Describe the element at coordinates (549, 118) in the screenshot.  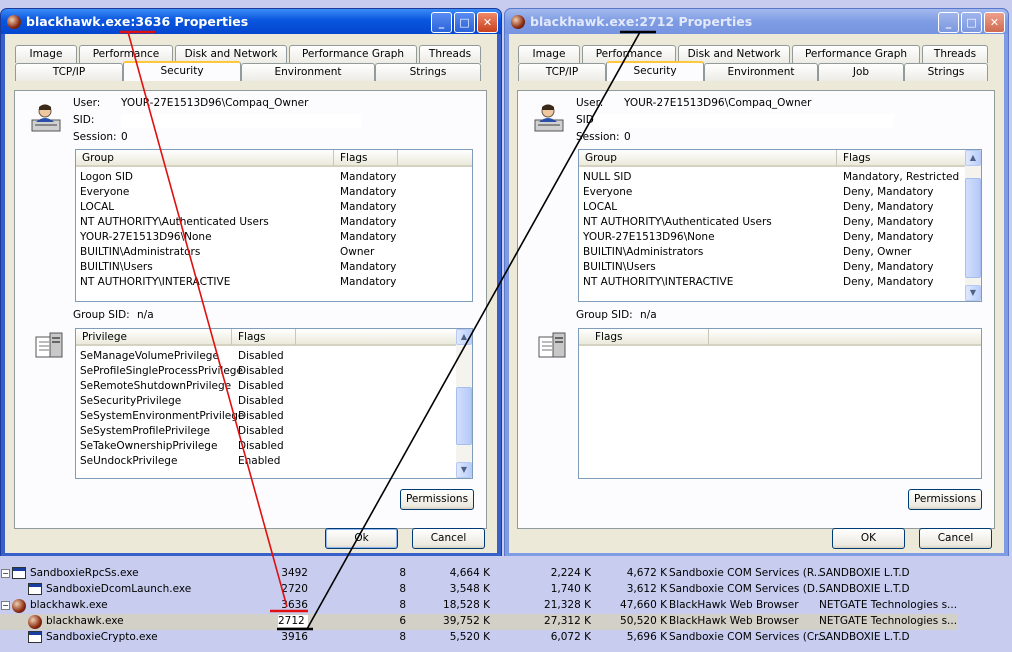
I see `user-icon` at that location.